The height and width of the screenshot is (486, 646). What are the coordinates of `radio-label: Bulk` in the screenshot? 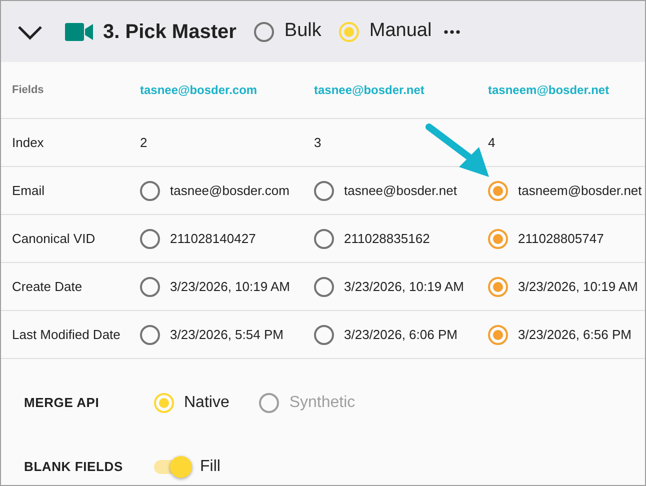 It's located at (303, 31).